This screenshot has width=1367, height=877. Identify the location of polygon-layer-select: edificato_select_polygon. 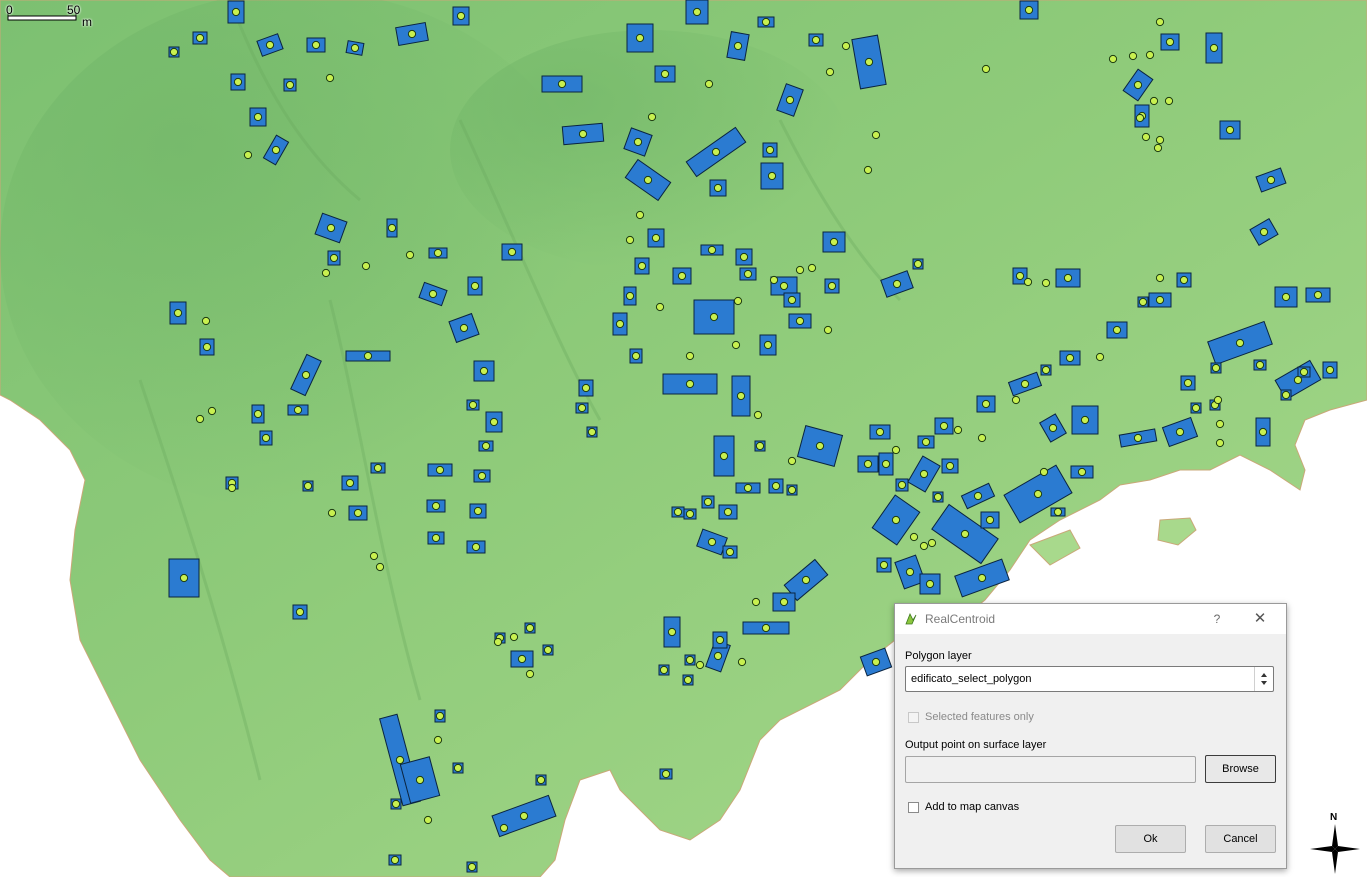
(1089, 679).